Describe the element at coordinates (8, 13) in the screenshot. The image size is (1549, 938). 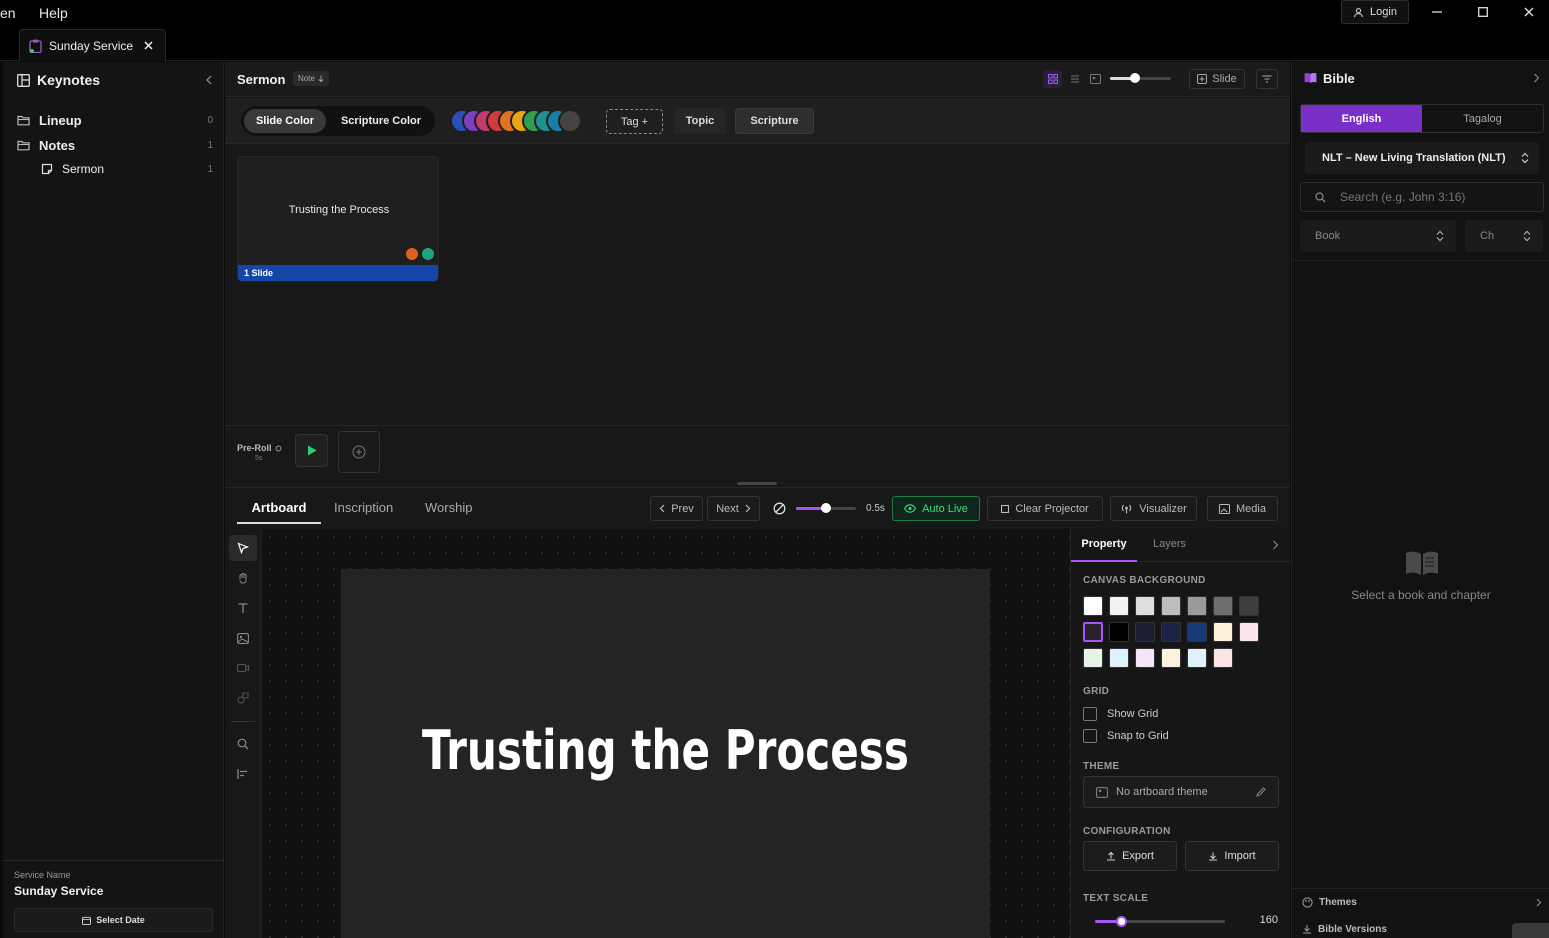
I see `menu-open: en` at that location.